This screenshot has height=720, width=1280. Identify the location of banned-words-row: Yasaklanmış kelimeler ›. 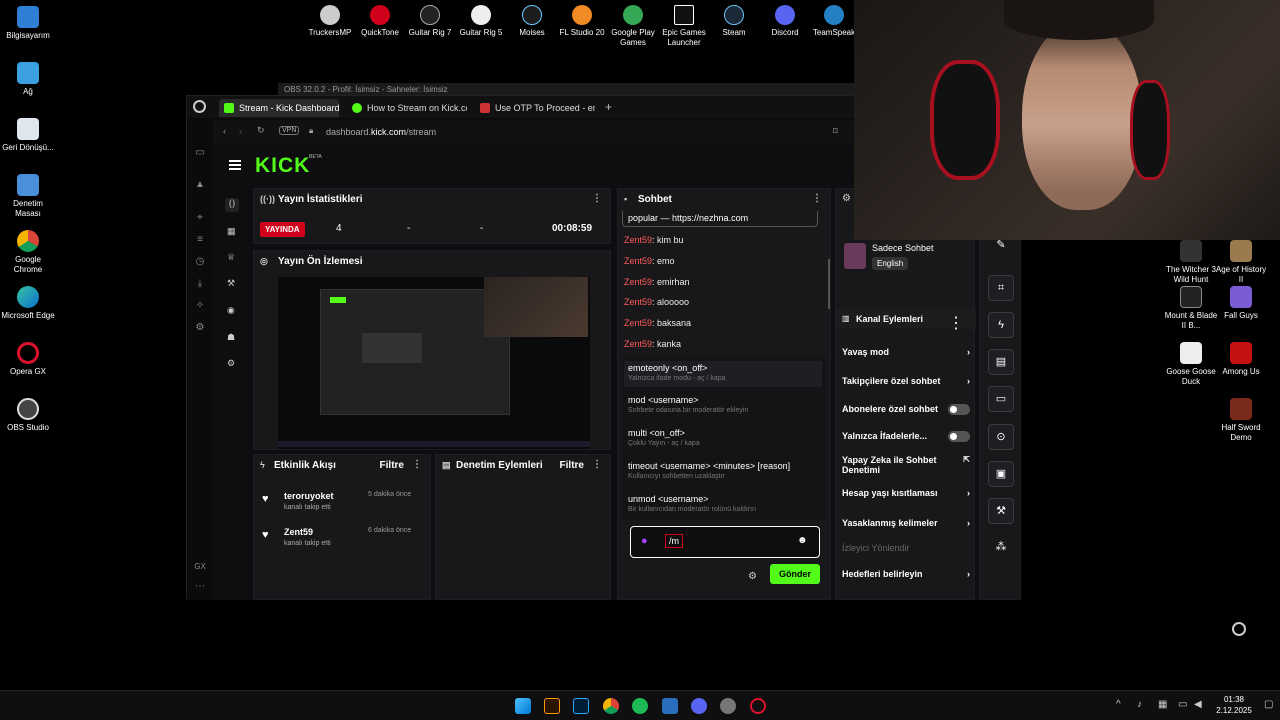
(906, 523).